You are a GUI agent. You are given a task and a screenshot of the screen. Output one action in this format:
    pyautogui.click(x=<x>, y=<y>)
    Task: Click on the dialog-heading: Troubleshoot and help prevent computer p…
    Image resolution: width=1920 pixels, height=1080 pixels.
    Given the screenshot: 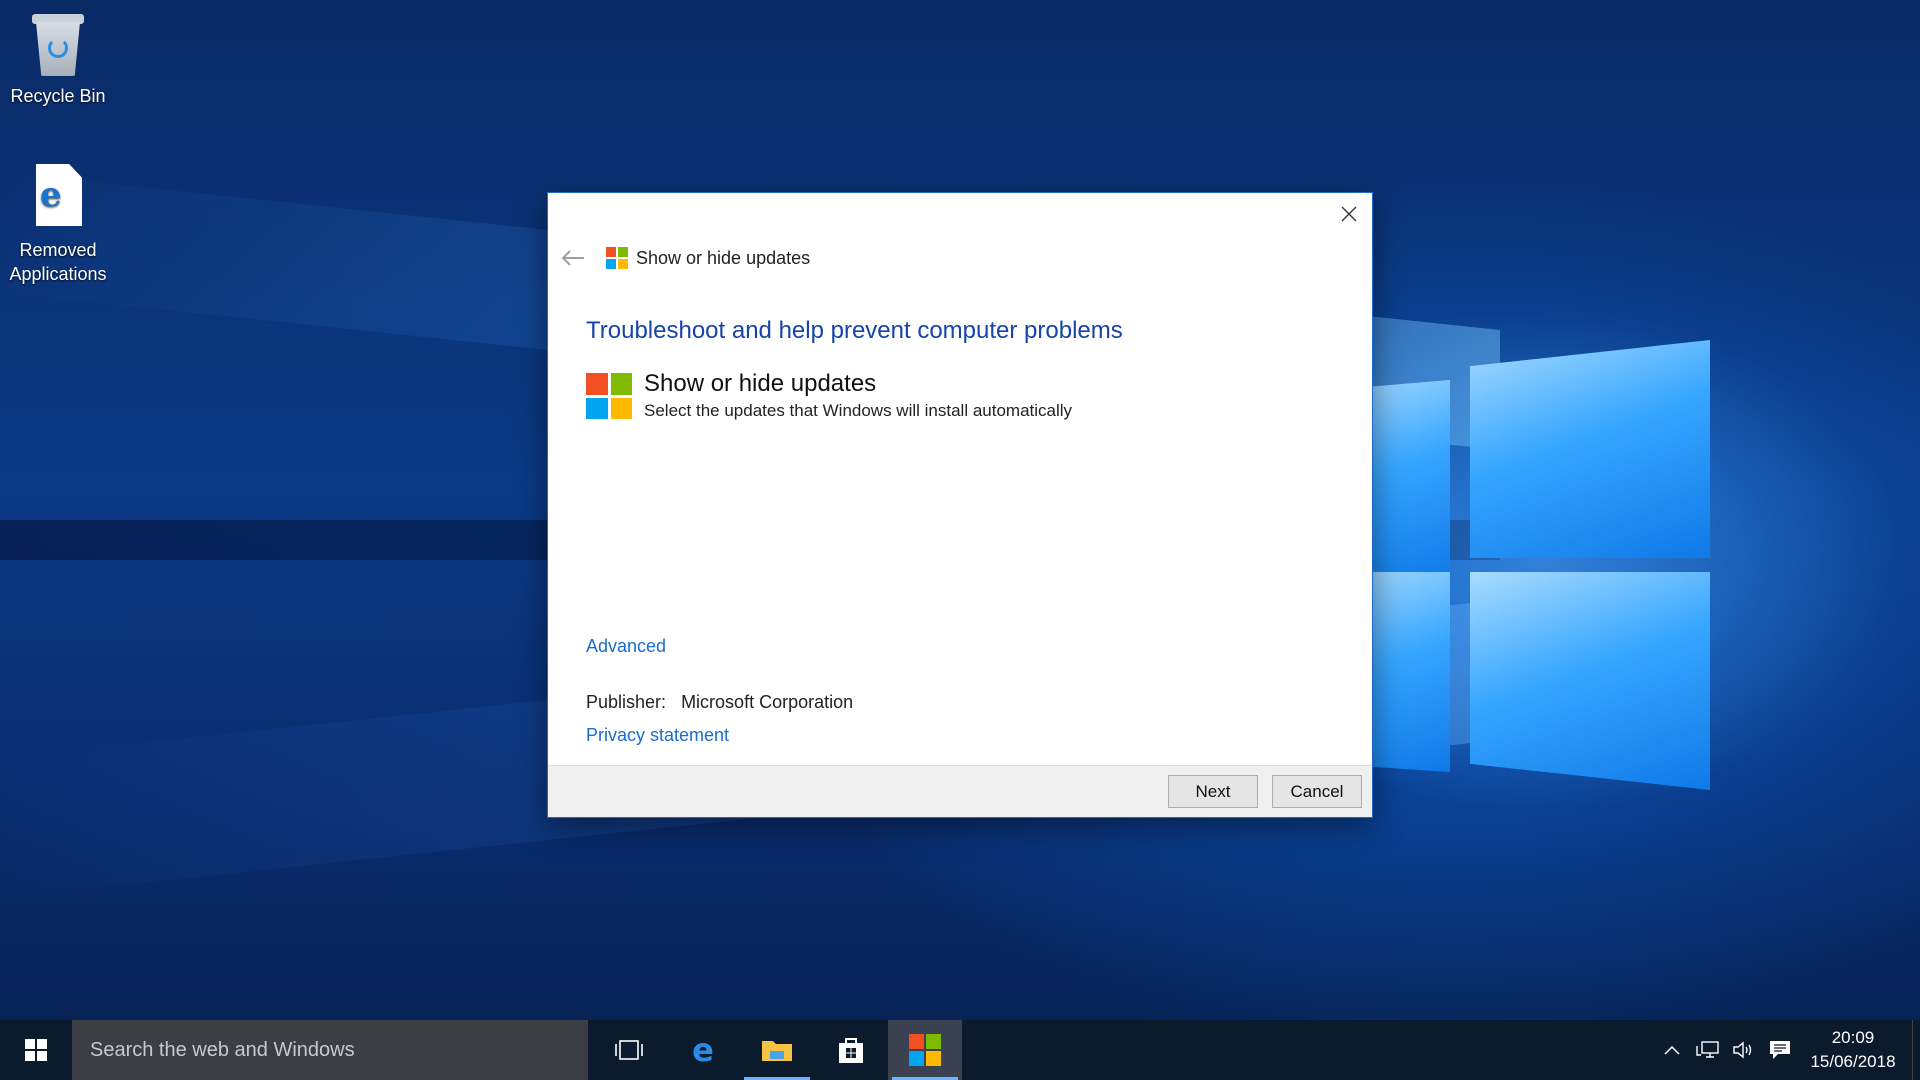 What is the action you would take?
    pyautogui.click(x=854, y=330)
    